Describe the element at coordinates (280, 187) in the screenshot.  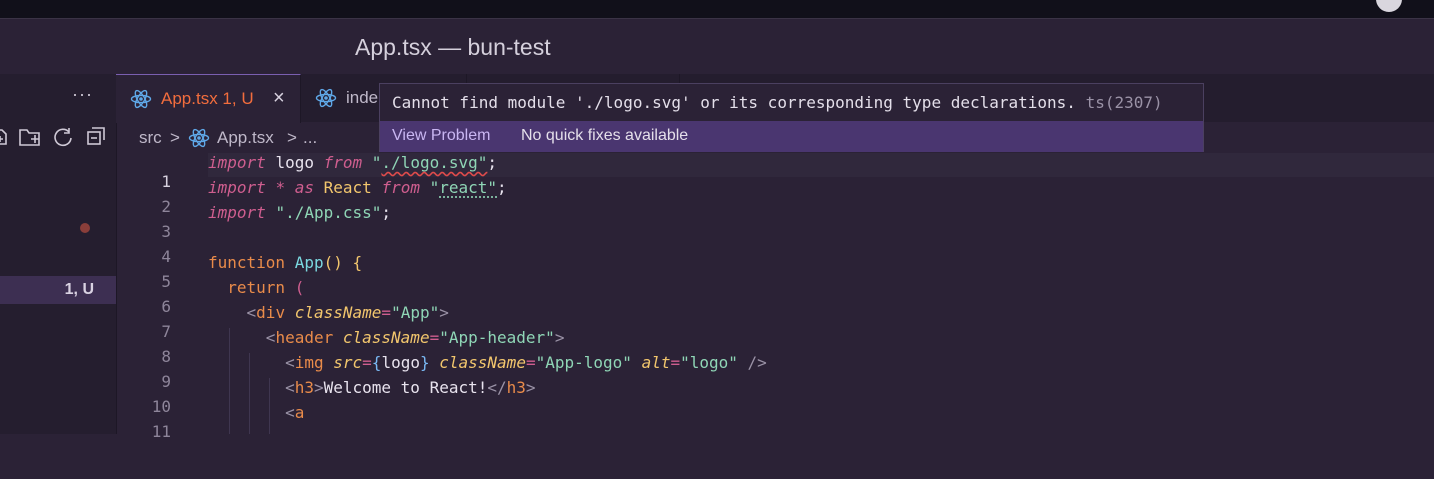
I see `token: *` at that location.